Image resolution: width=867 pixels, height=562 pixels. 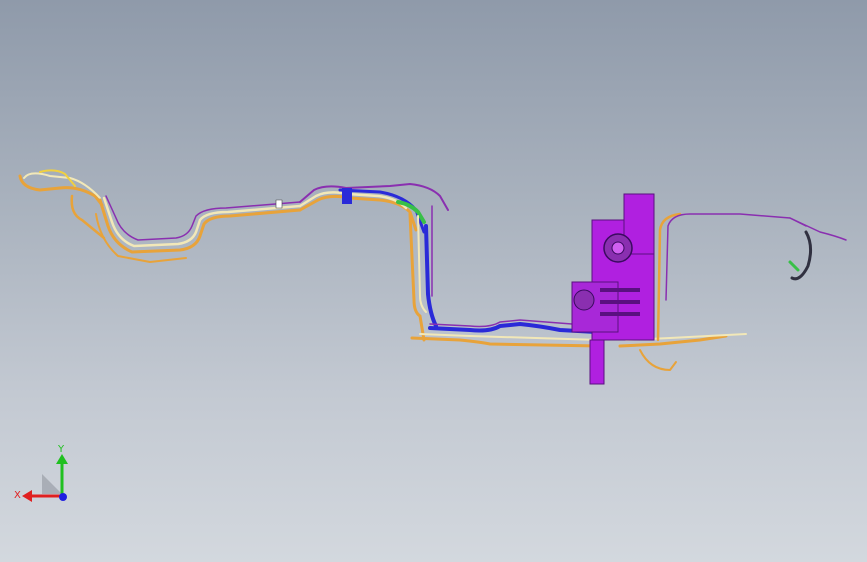 I want to click on riser-orange, so click(x=417, y=277).